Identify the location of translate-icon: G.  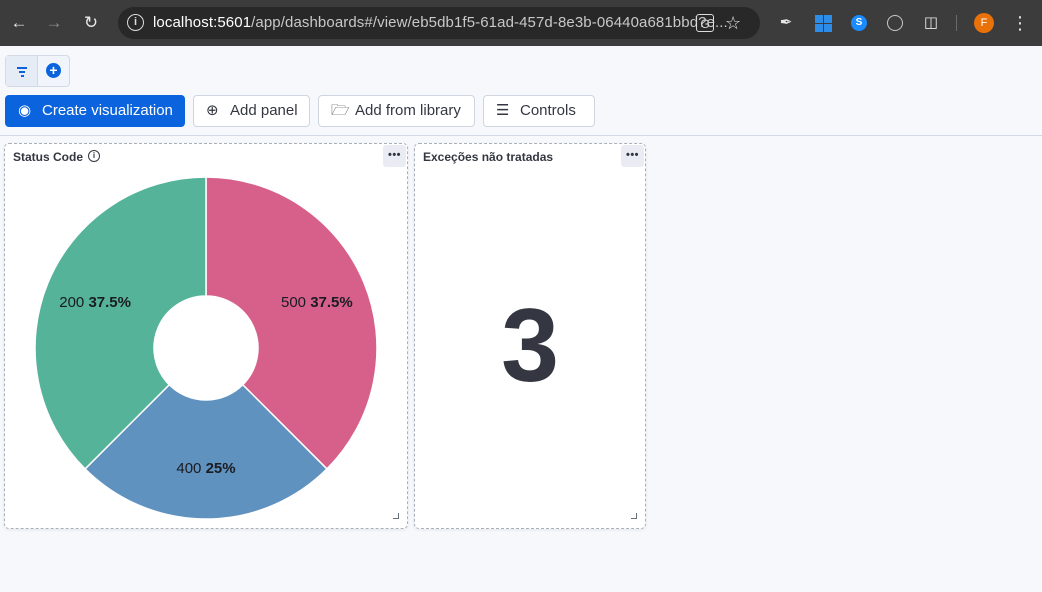
(705, 23).